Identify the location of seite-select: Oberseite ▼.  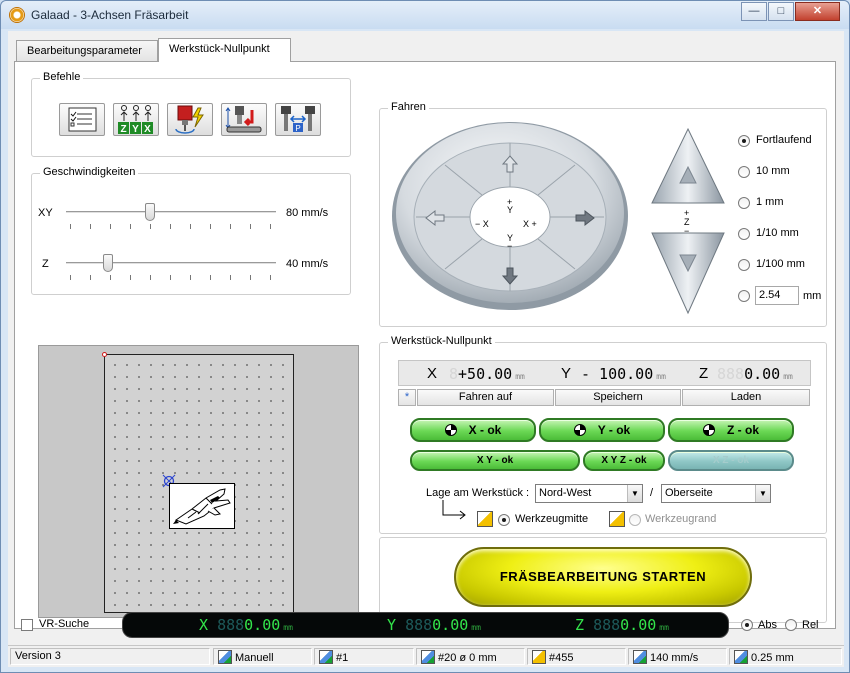
(716, 493).